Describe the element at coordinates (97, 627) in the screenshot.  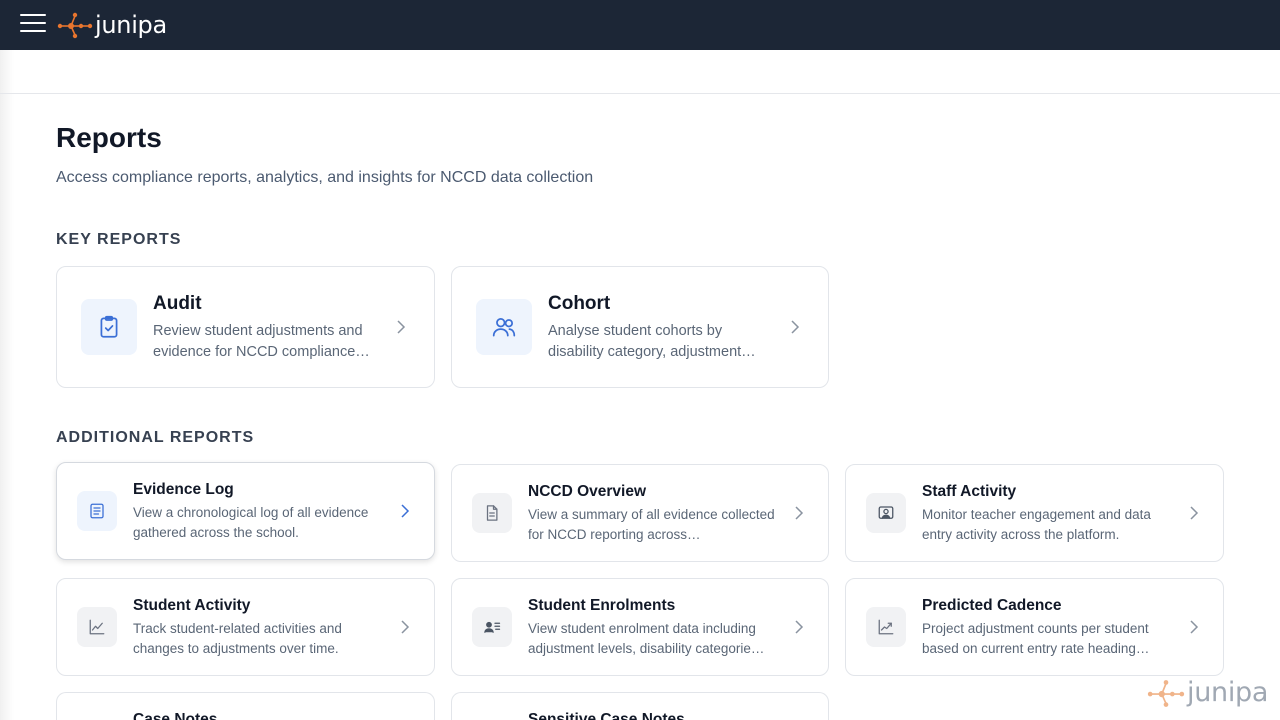
I see `line-chart-icon` at that location.